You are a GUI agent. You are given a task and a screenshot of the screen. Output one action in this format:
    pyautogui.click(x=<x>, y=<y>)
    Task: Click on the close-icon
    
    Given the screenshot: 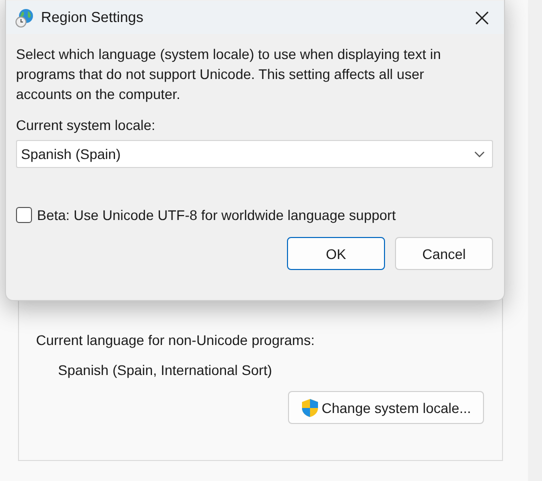 What is the action you would take?
    pyautogui.click(x=482, y=17)
    